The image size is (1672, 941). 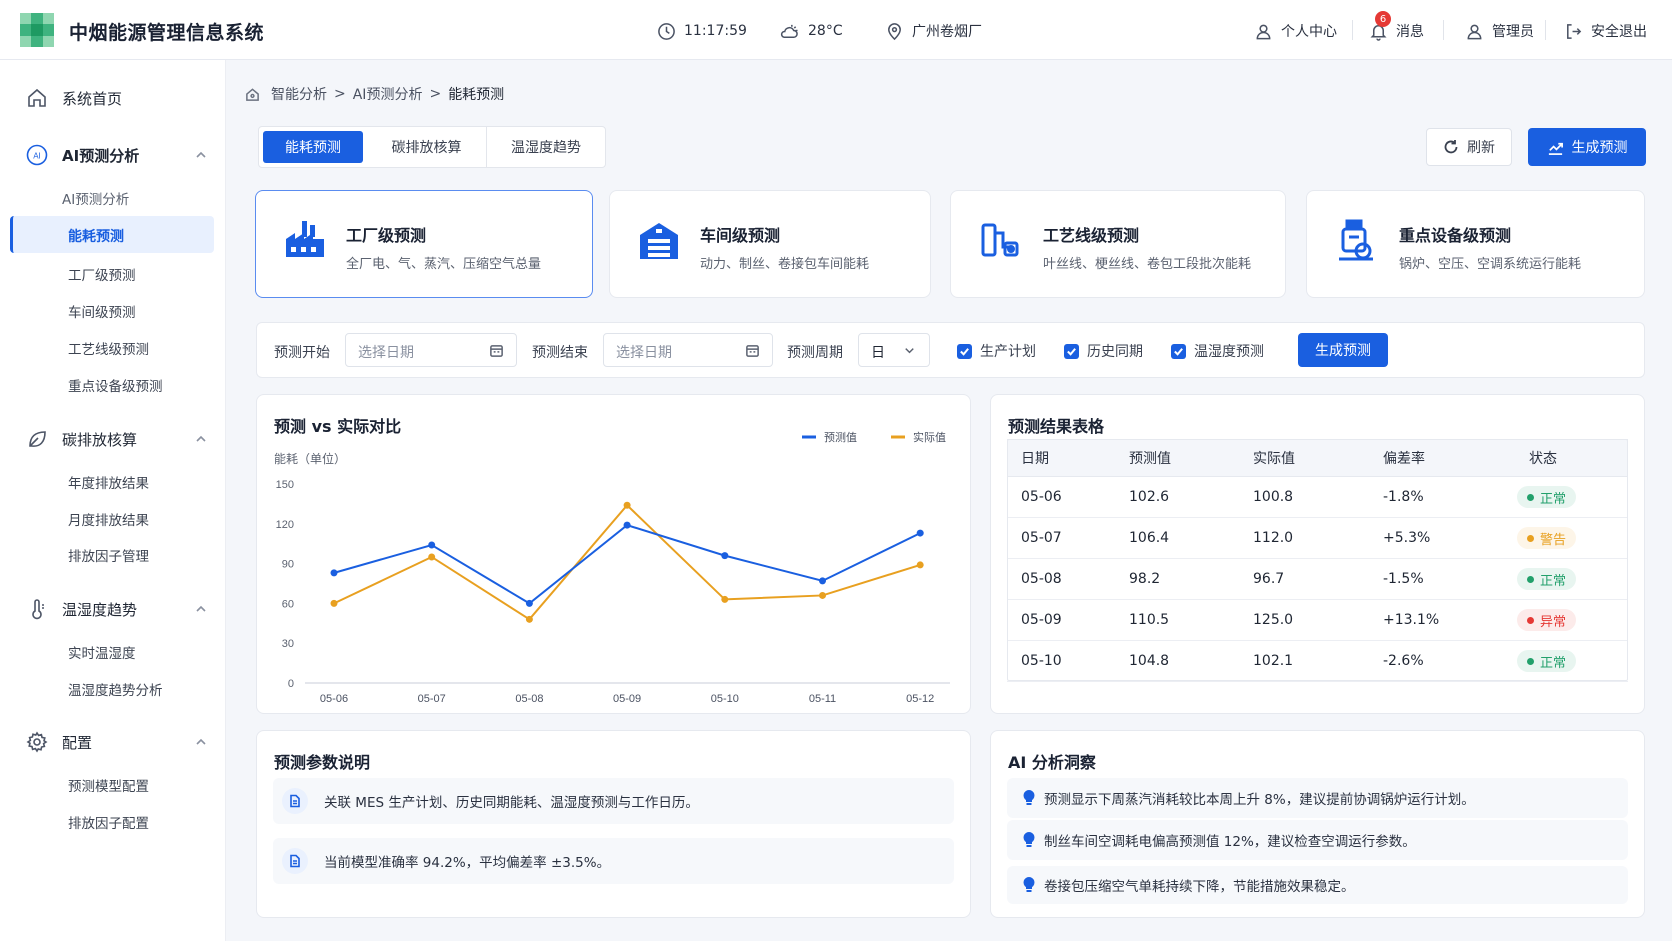 I want to click on table-cell-date: 05-09, so click(x=1068, y=620).